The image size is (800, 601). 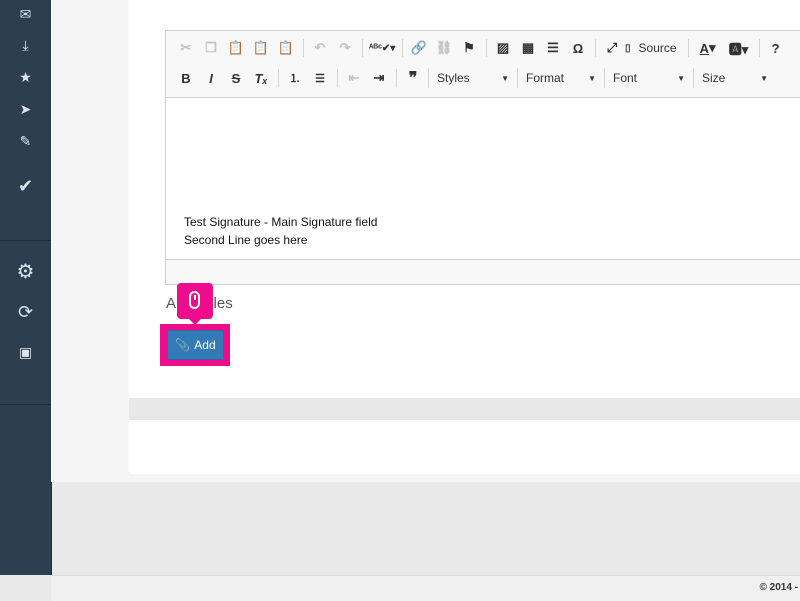 I want to click on compose-icon: ✎, so click(x=25, y=141).